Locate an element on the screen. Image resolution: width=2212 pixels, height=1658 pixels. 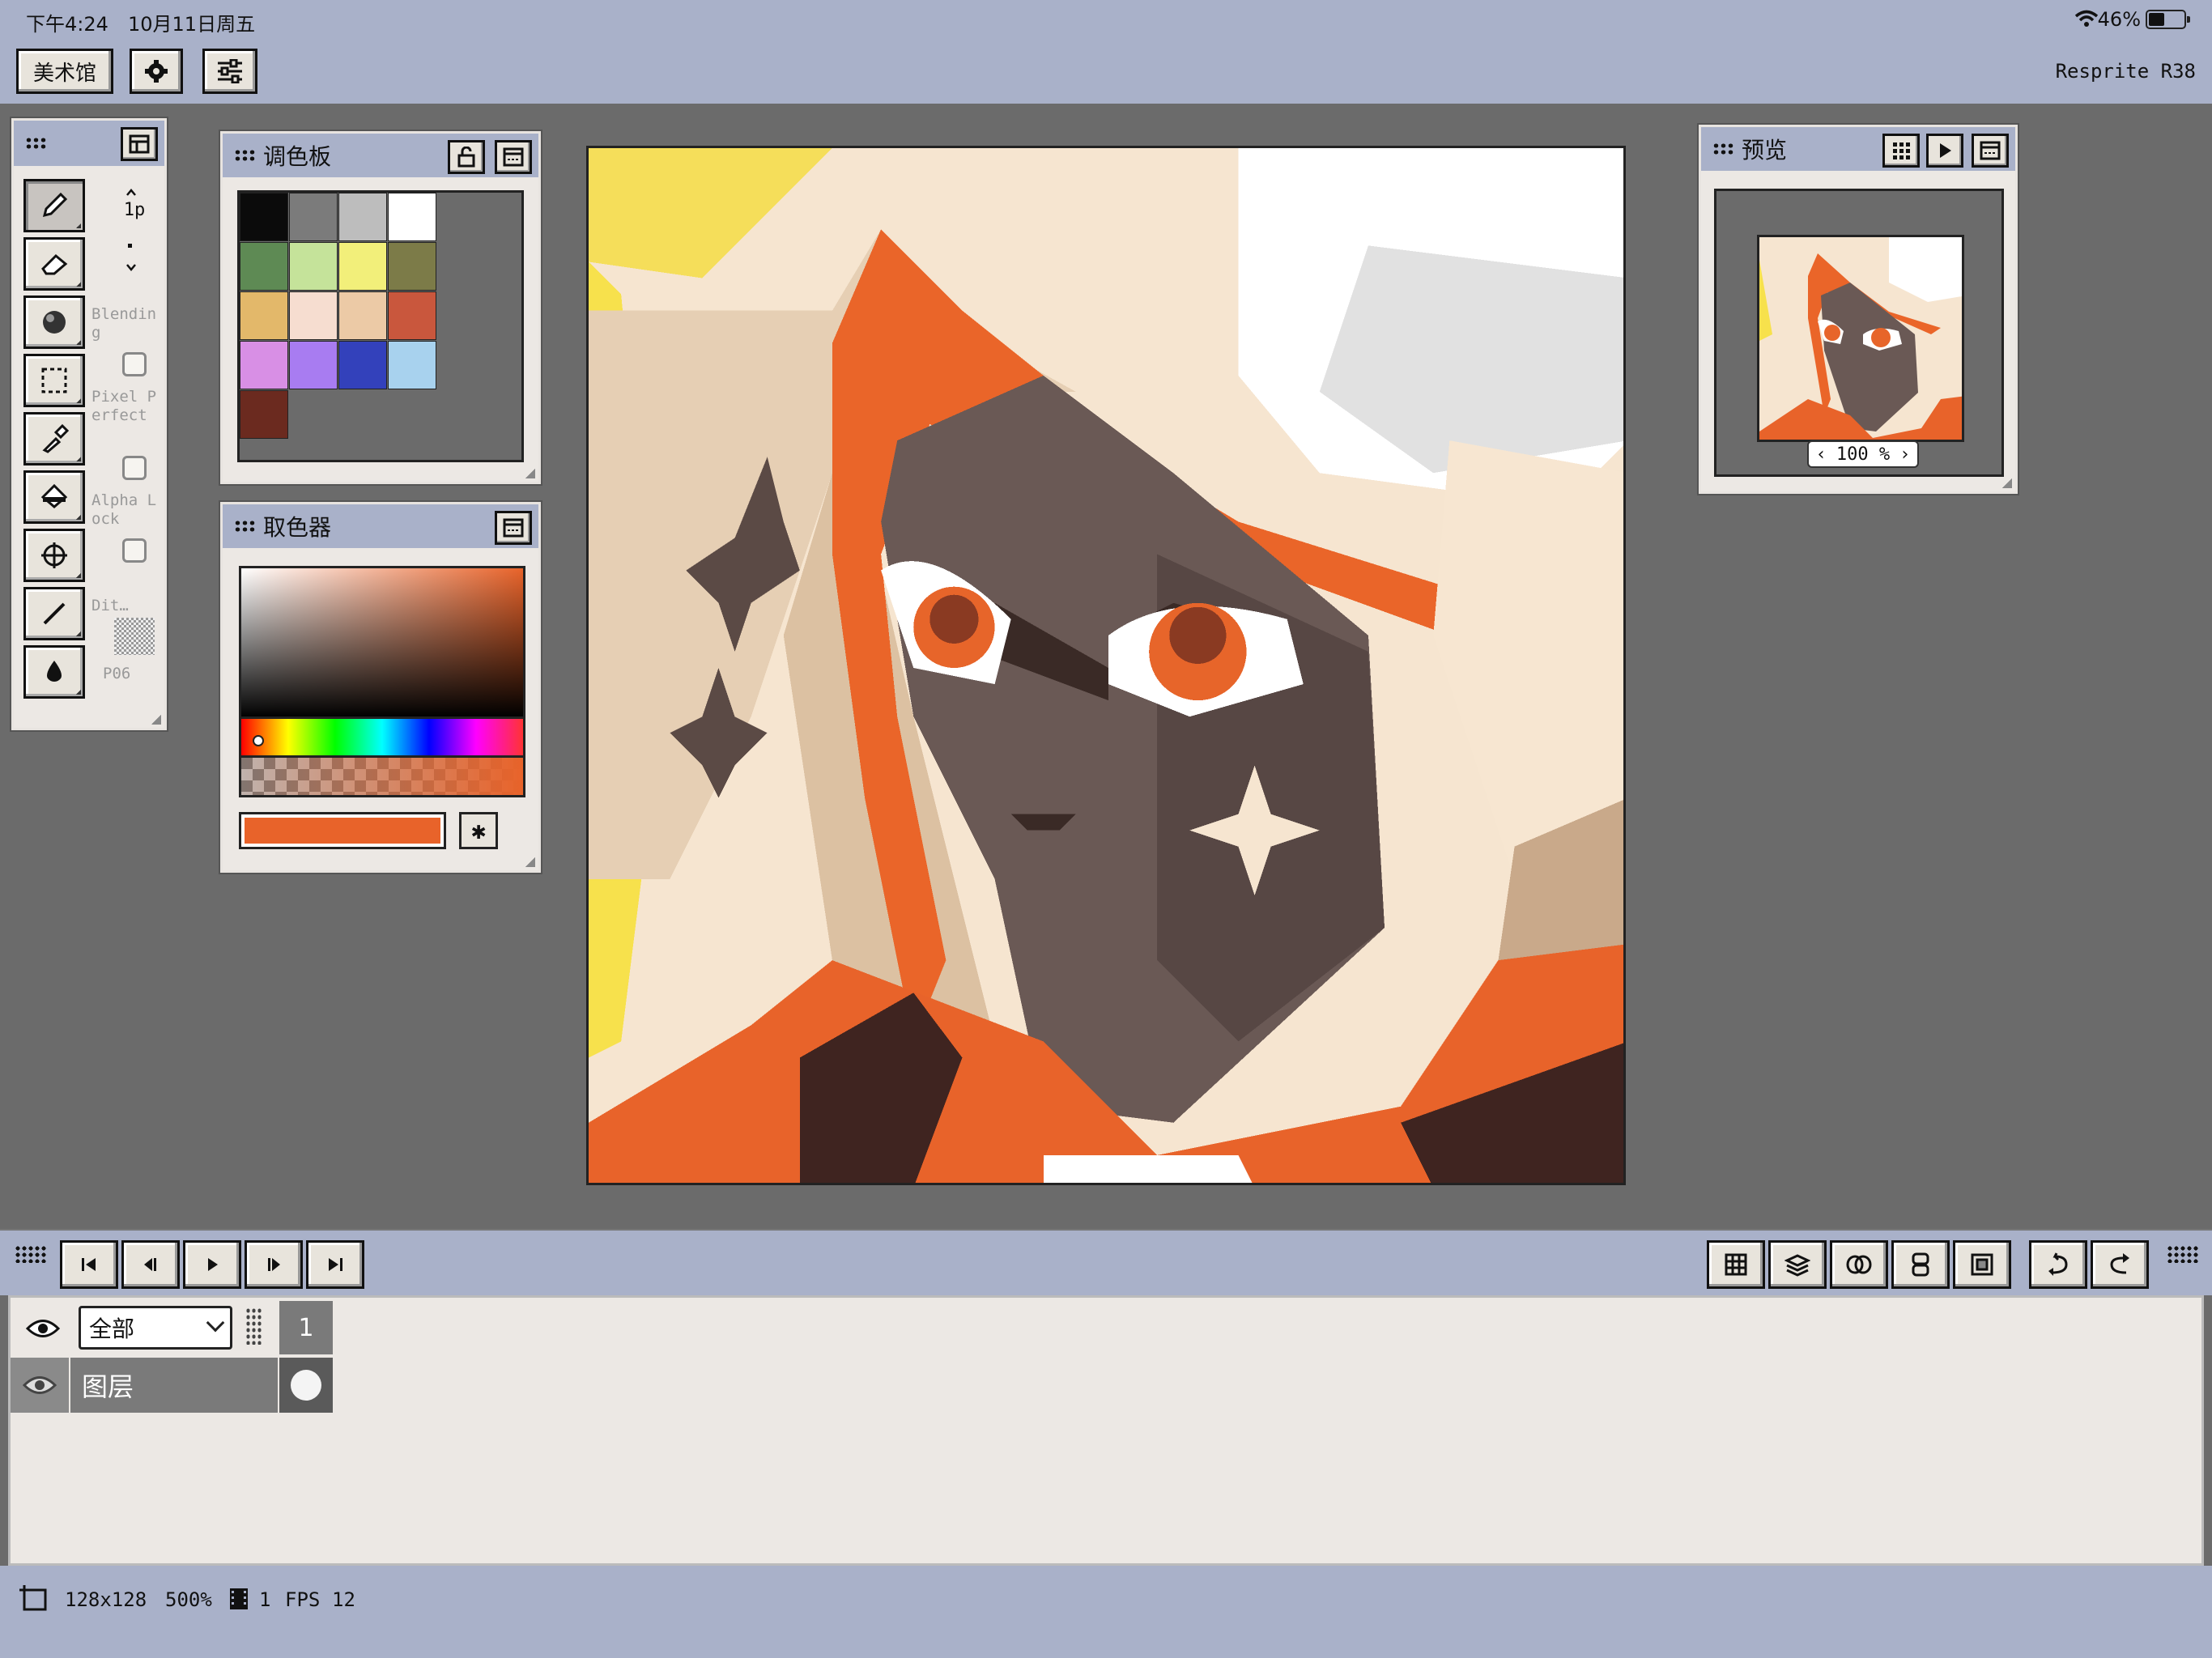
frame-number-1: 1 is located at coordinates (306, 1327).